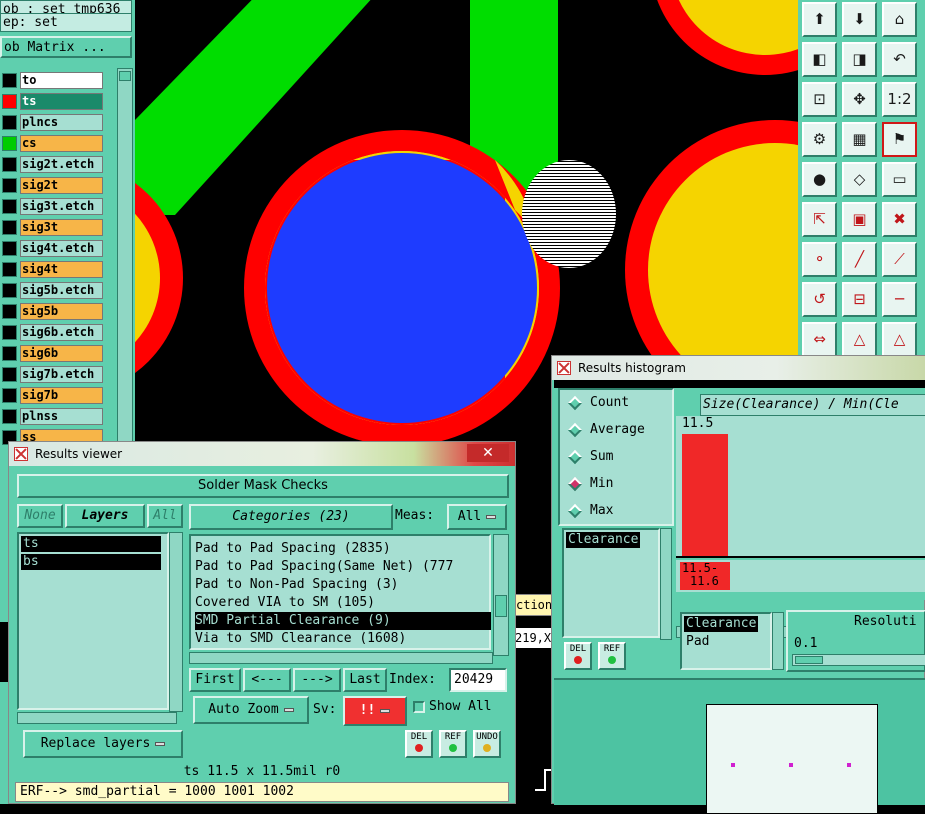 The image size is (925, 814). I want to click on layer-row: sig3t.etch, so click(52, 206).